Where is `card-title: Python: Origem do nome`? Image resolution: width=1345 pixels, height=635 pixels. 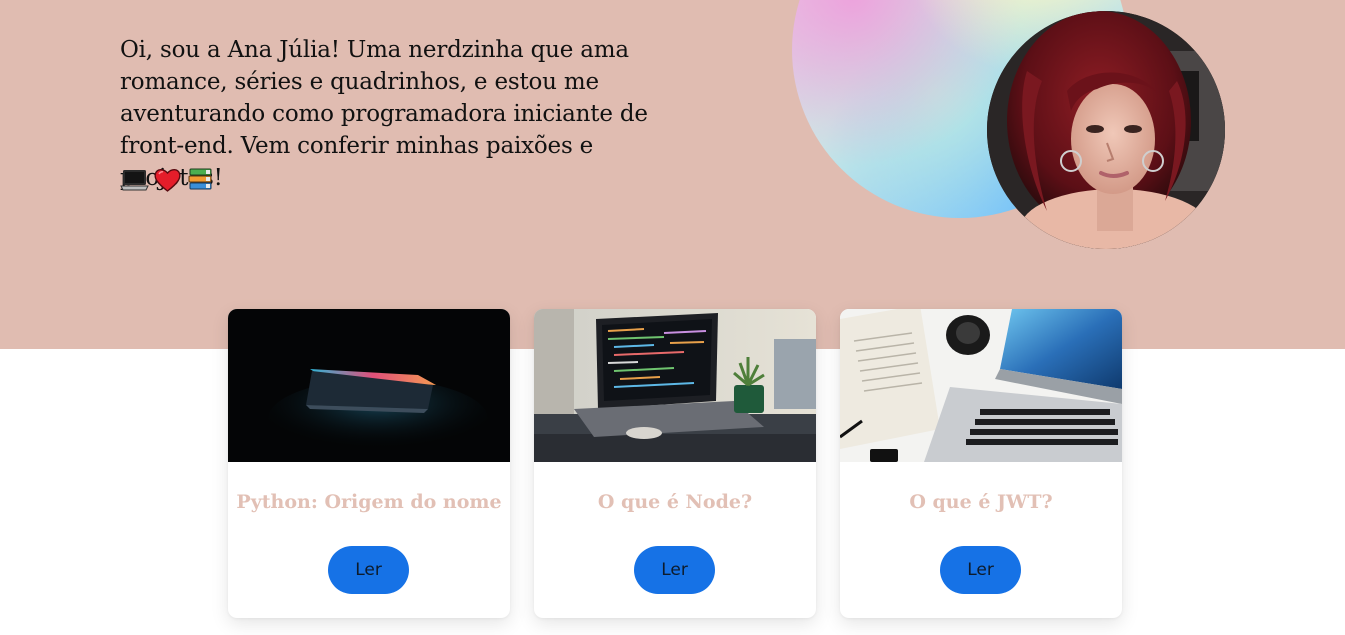
card-title: Python: Origem do nome is located at coordinates (369, 502).